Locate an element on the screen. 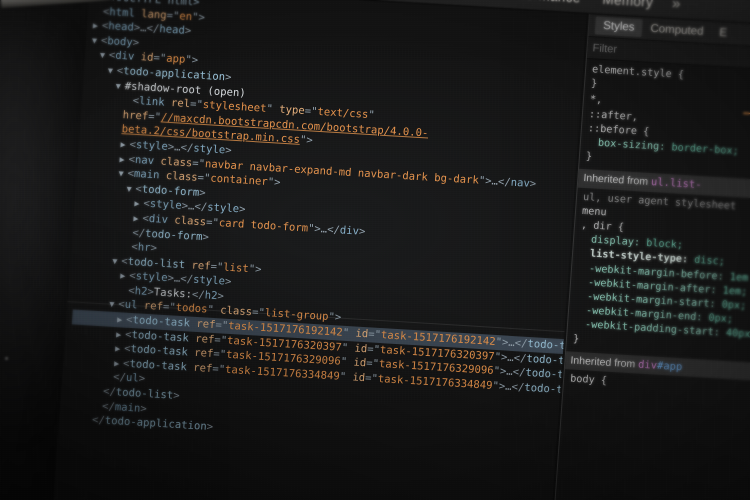 The height and width of the screenshot is (500, 750). css-property-value: 40px; is located at coordinates (737, 335).